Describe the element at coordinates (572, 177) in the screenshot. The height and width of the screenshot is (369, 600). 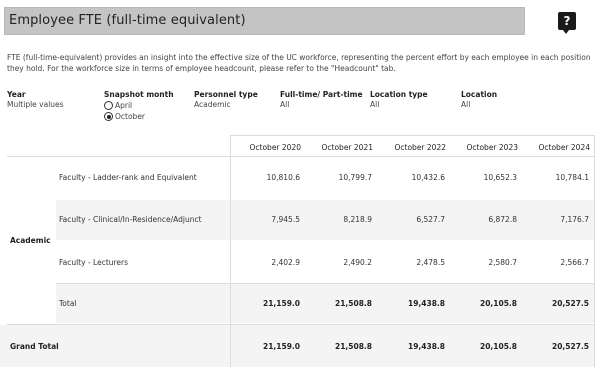
I see `table-cell: 10,784.1` at that location.